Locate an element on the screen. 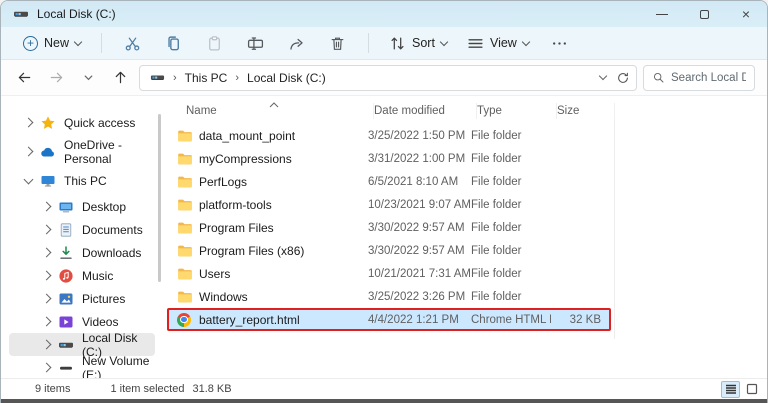 Image resolution: width=768 pixels, height=403 pixels. up-arrow-icon is located at coordinates (120, 77).